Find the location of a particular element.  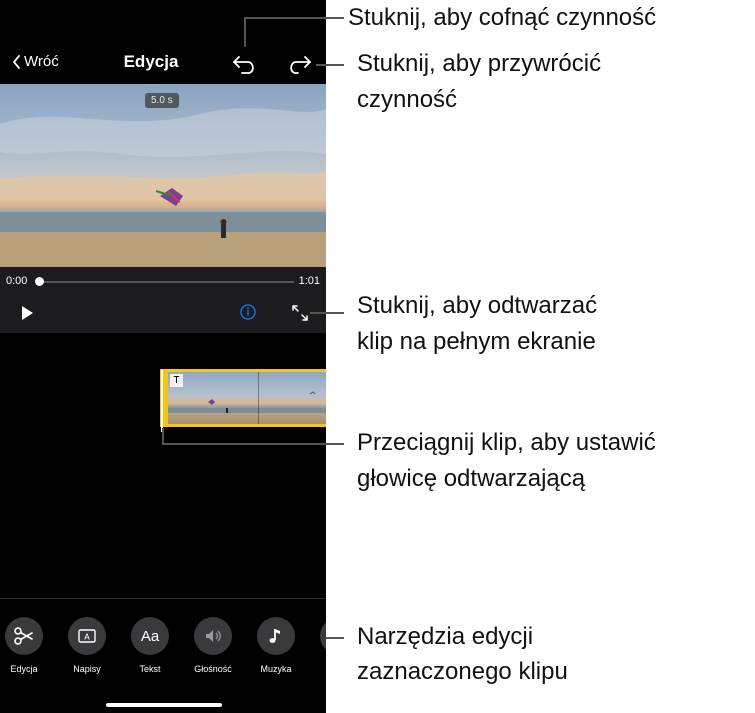

redo-button is located at coordinates (299, 63).